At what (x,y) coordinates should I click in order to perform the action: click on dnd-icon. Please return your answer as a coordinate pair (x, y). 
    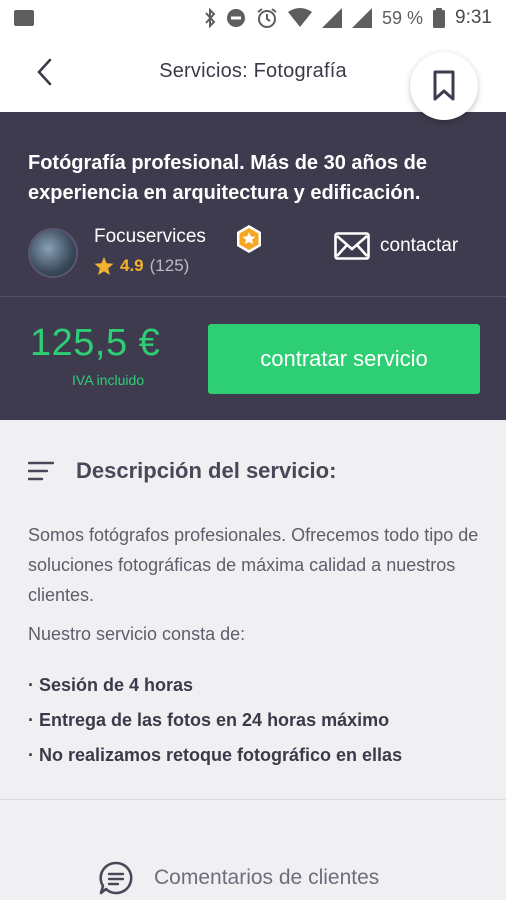
    Looking at the image, I should click on (235, 18).